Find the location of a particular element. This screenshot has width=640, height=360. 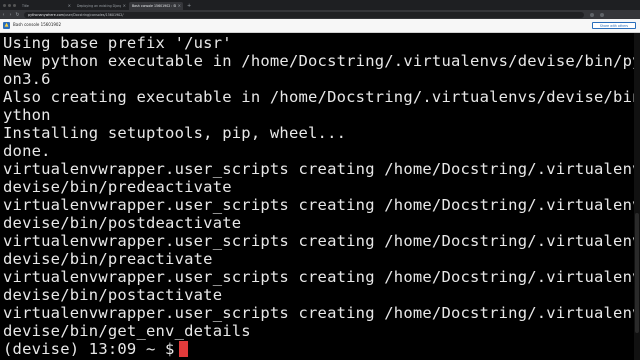

browser-tab-django: Deploying an existing Django … × is located at coordinates (101, 6).